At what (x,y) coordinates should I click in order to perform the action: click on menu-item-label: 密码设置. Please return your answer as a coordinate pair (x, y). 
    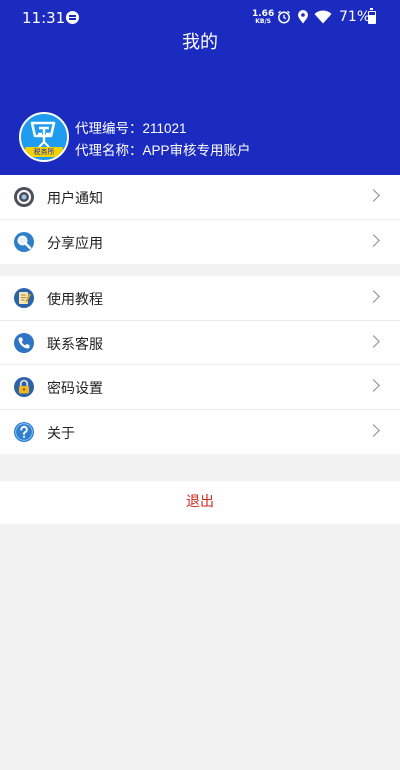
    Looking at the image, I should click on (75, 389).